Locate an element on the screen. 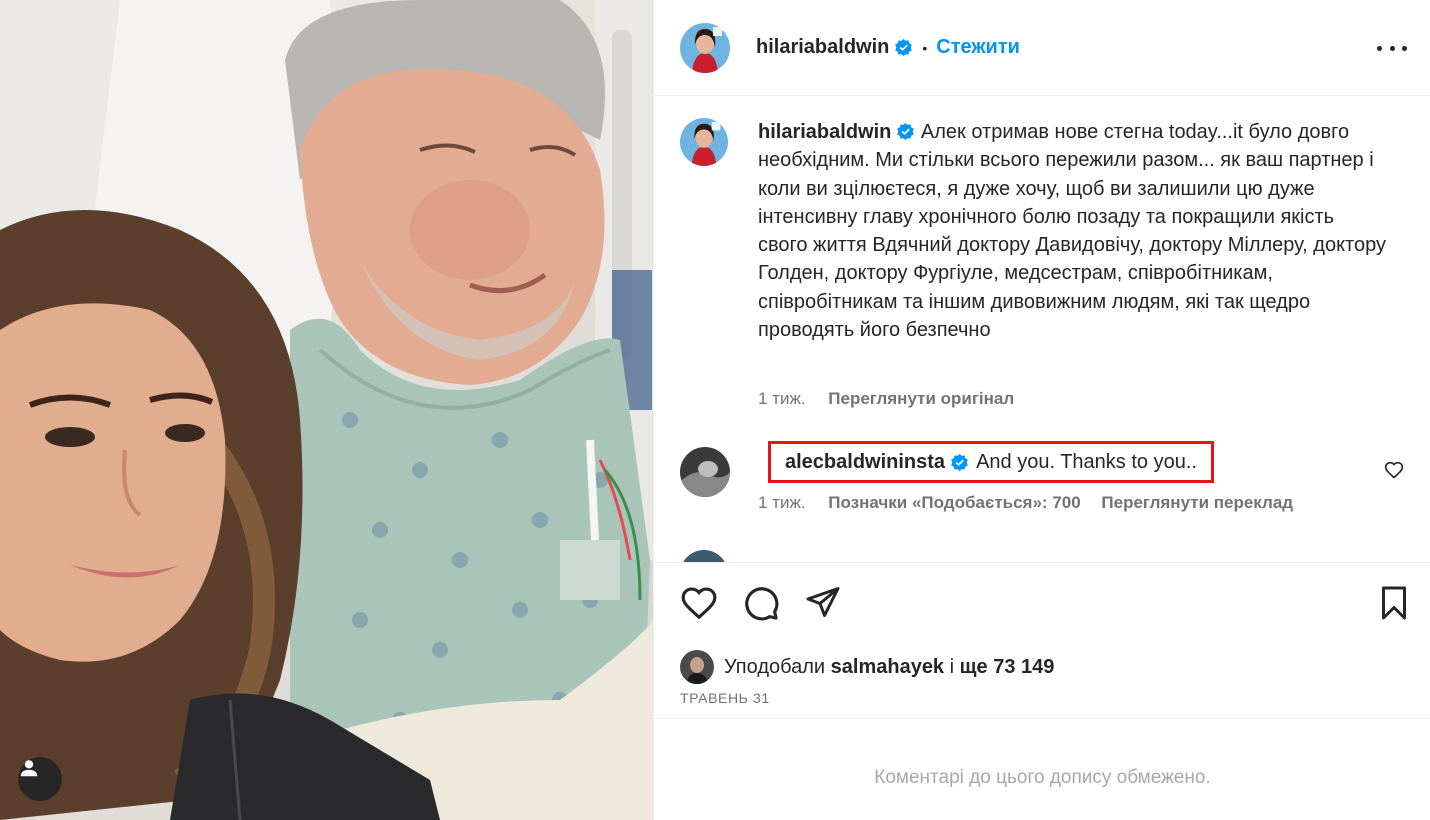  caption-meta: 1 тиж. Переглянути оригінал is located at coordinates (886, 399).